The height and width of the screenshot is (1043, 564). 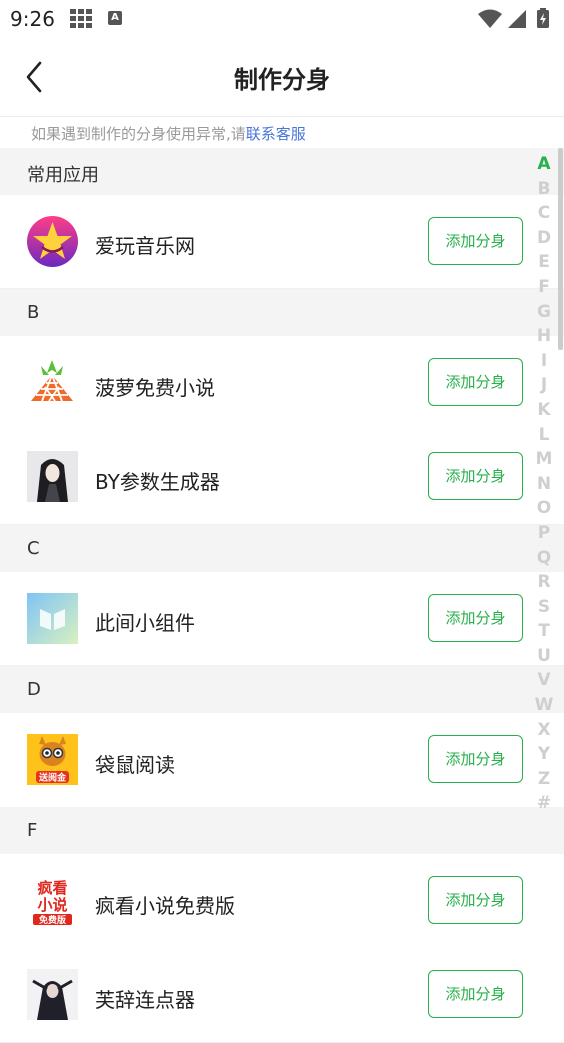 What do you see at coordinates (544, 459) in the screenshot?
I see `index-letter: M` at bounding box center [544, 459].